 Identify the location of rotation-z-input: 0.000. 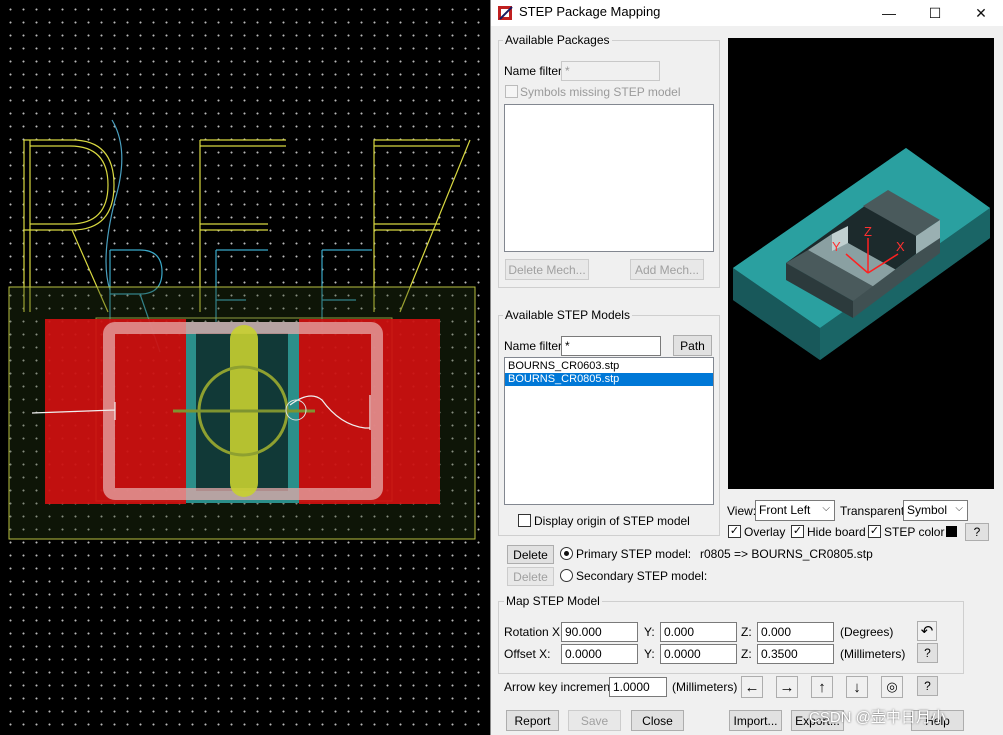
(795, 632).